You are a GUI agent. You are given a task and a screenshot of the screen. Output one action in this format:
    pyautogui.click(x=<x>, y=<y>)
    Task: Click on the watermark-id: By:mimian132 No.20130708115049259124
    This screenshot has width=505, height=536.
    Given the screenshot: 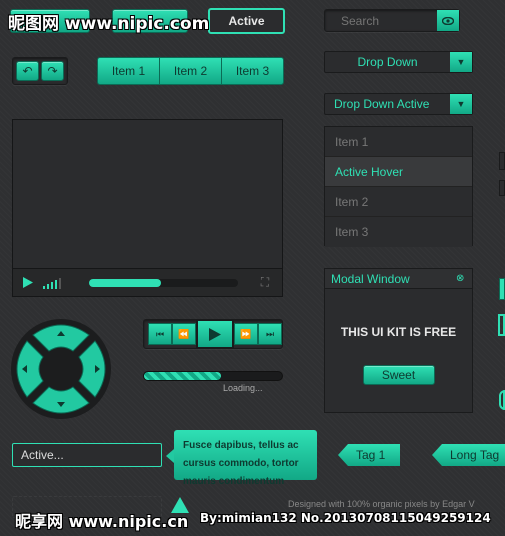 What is the action you would take?
    pyautogui.click(x=345, y=518)
    